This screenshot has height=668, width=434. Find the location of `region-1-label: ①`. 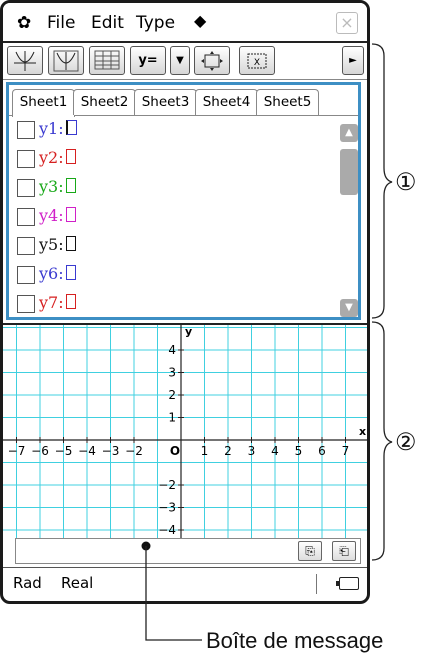

region-1-label: ① is located at coordinates (406, 182).